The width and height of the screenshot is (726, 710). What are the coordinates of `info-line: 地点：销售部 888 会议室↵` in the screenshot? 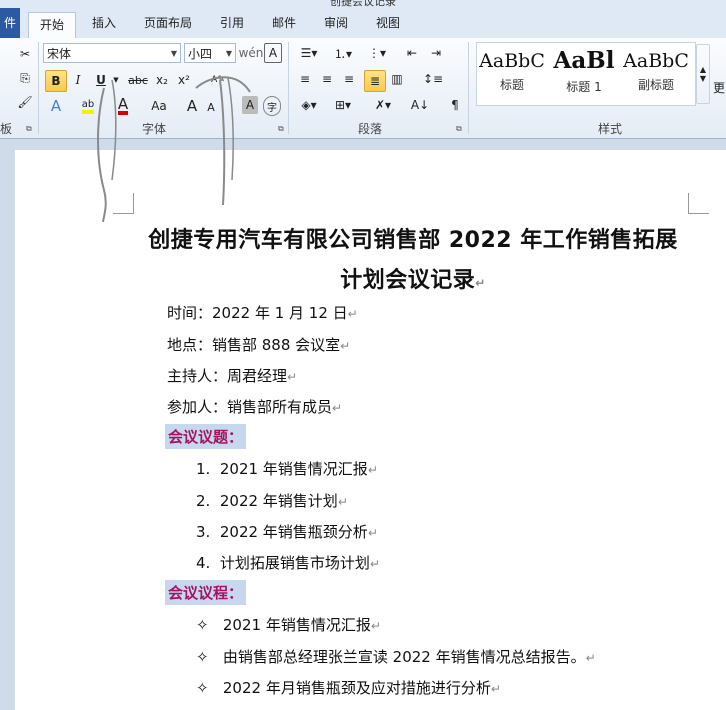 It's located at (258, 344).